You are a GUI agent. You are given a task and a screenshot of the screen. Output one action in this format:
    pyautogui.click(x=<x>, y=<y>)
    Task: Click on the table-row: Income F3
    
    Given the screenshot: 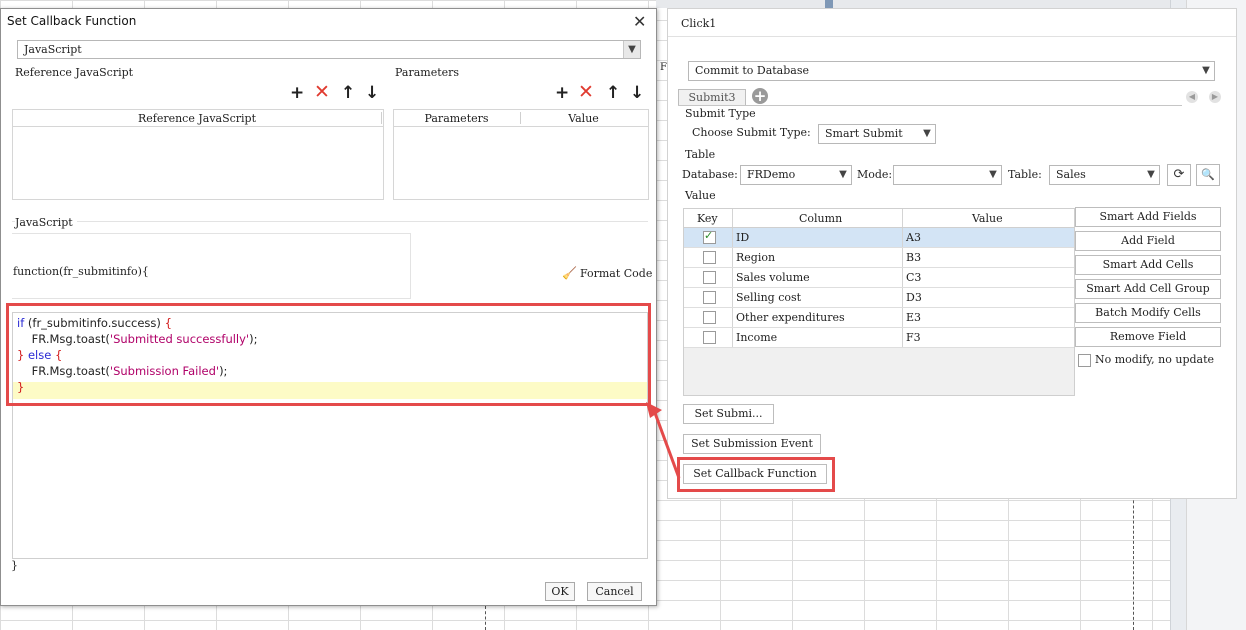 What is the action you would take?
    pyautogui.click(x=879, y=338)
    